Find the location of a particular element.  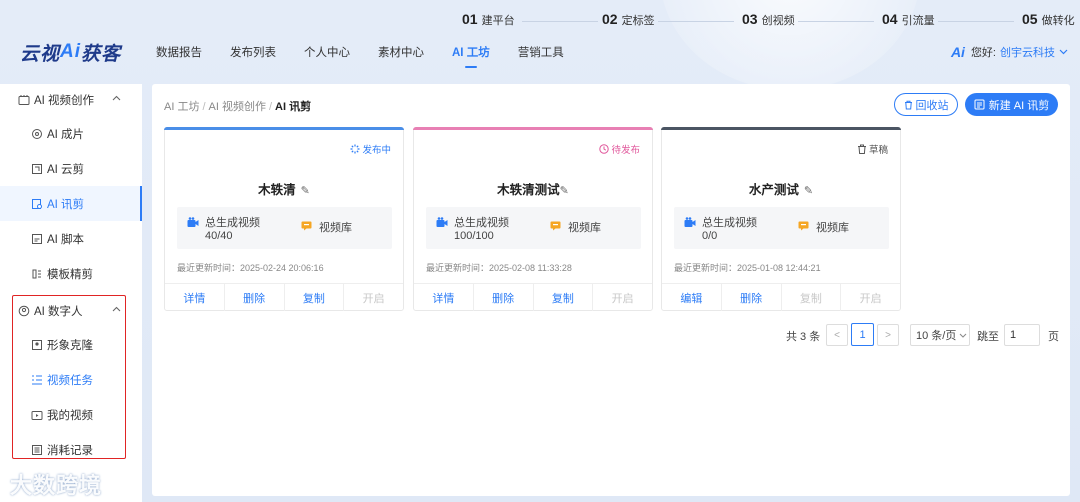

updated-time: 最近更新时间：2025-01-08 12:44:21 is located at coordinates (747, 268).